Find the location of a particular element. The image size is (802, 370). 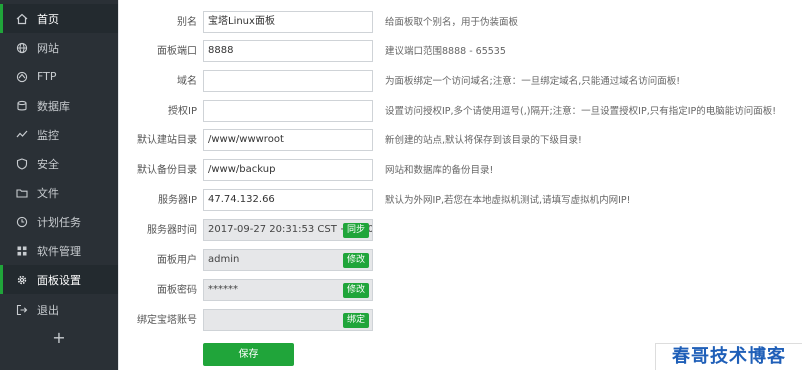

server-ip-input: 47.74.132.66 is located at coordinates (288, 200).